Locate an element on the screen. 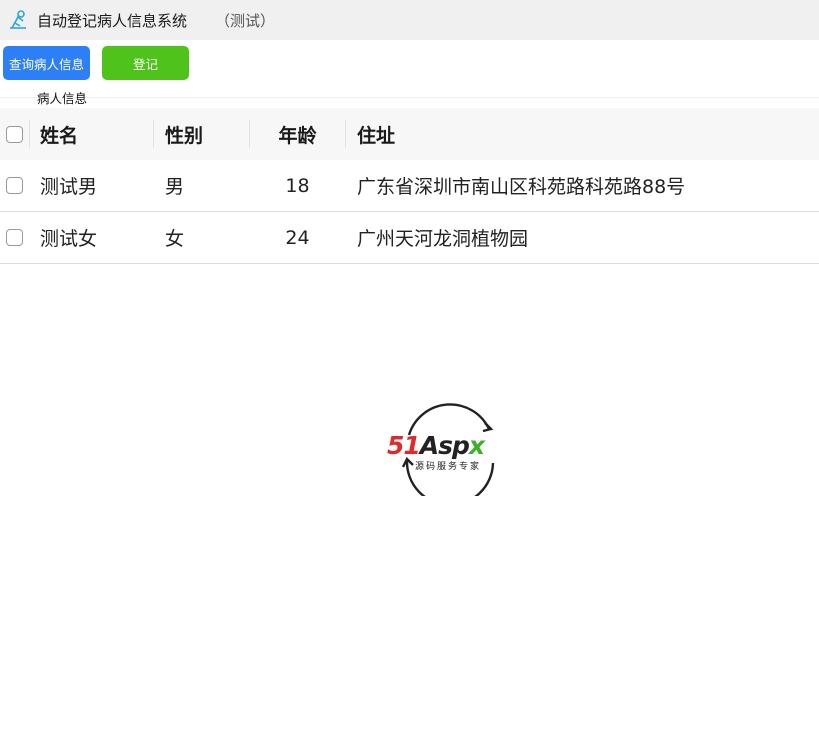 The height and width of the screenshot is (754, 819). select-all-cell is located at coordinates (14, 134).